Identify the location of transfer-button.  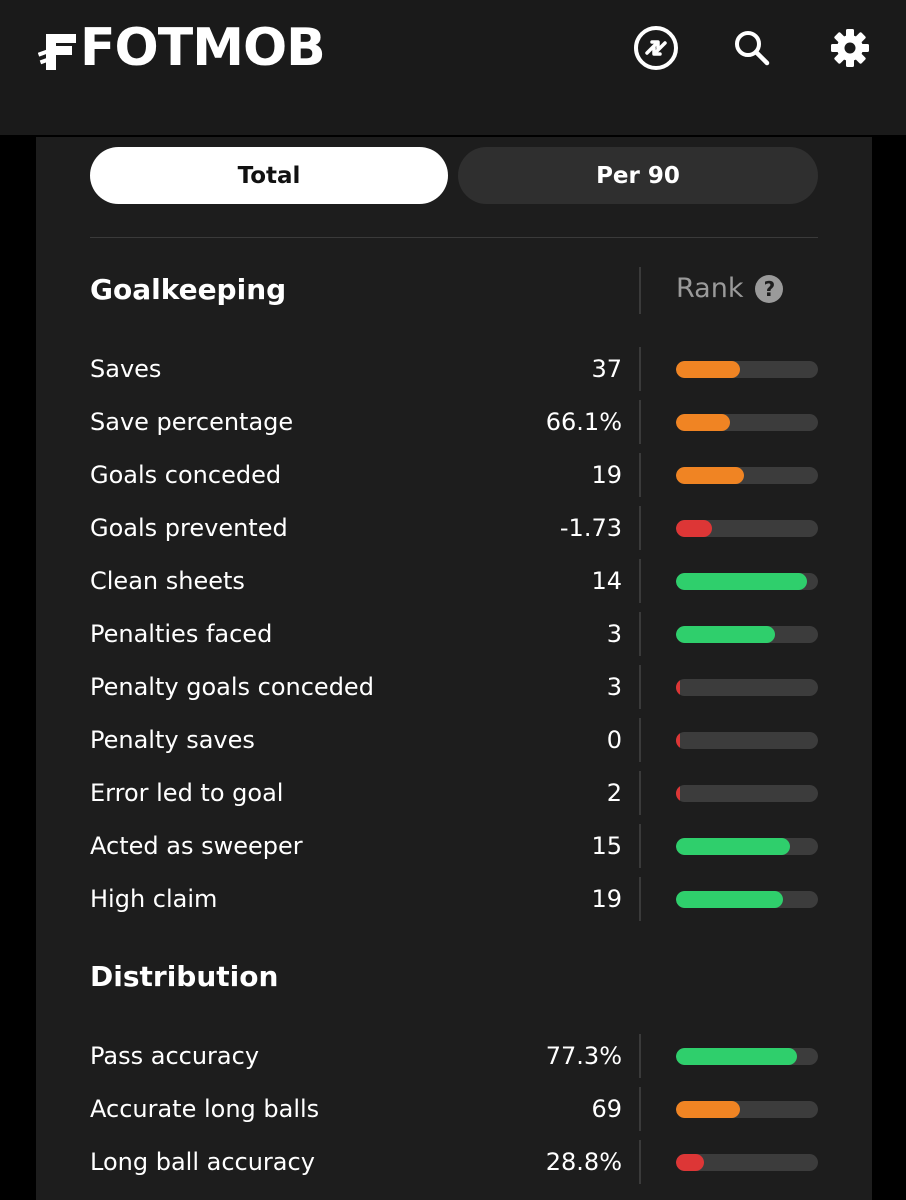
(656, 48).